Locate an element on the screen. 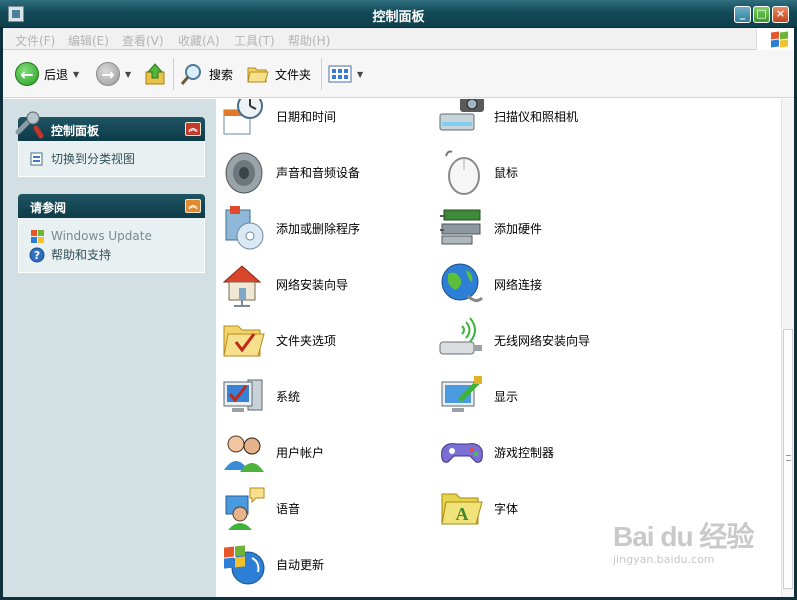 The width and height of the screenshot is (797, 600). switch-view-label: 切换到分类视图 is located at coordinates (93, 159).